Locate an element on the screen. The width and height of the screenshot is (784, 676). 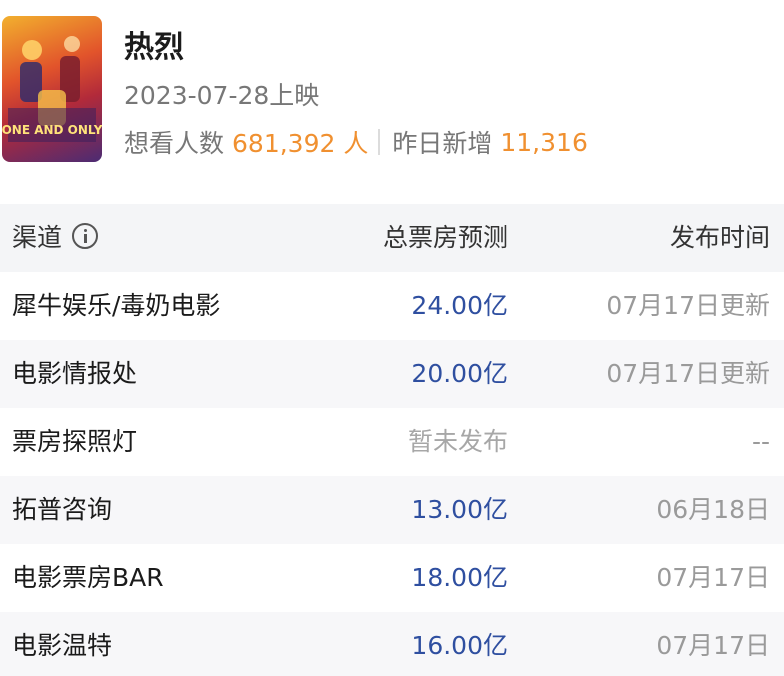
new-label: 昨日新增 is located at coordinates (442, 143).